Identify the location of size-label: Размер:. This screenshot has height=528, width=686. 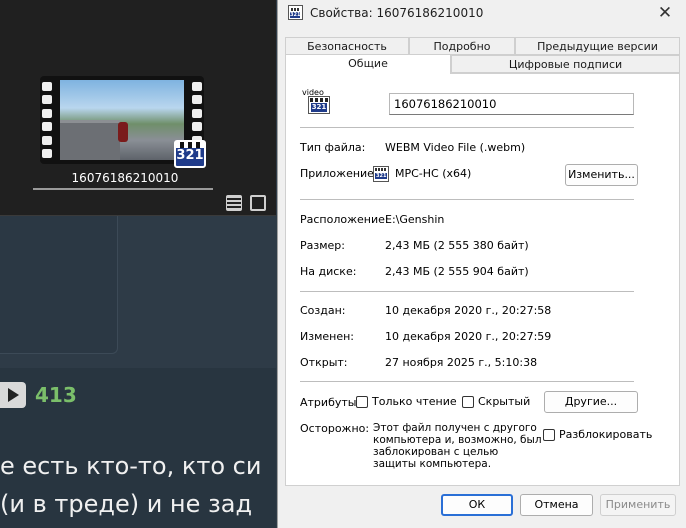
(322, 245).